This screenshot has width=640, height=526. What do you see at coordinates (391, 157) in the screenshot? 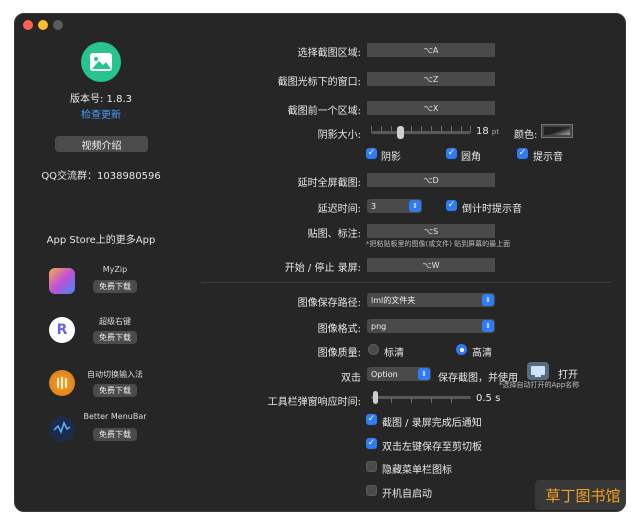
I see `shadow-check-label: 阴影` at bounding box center [391, 157].